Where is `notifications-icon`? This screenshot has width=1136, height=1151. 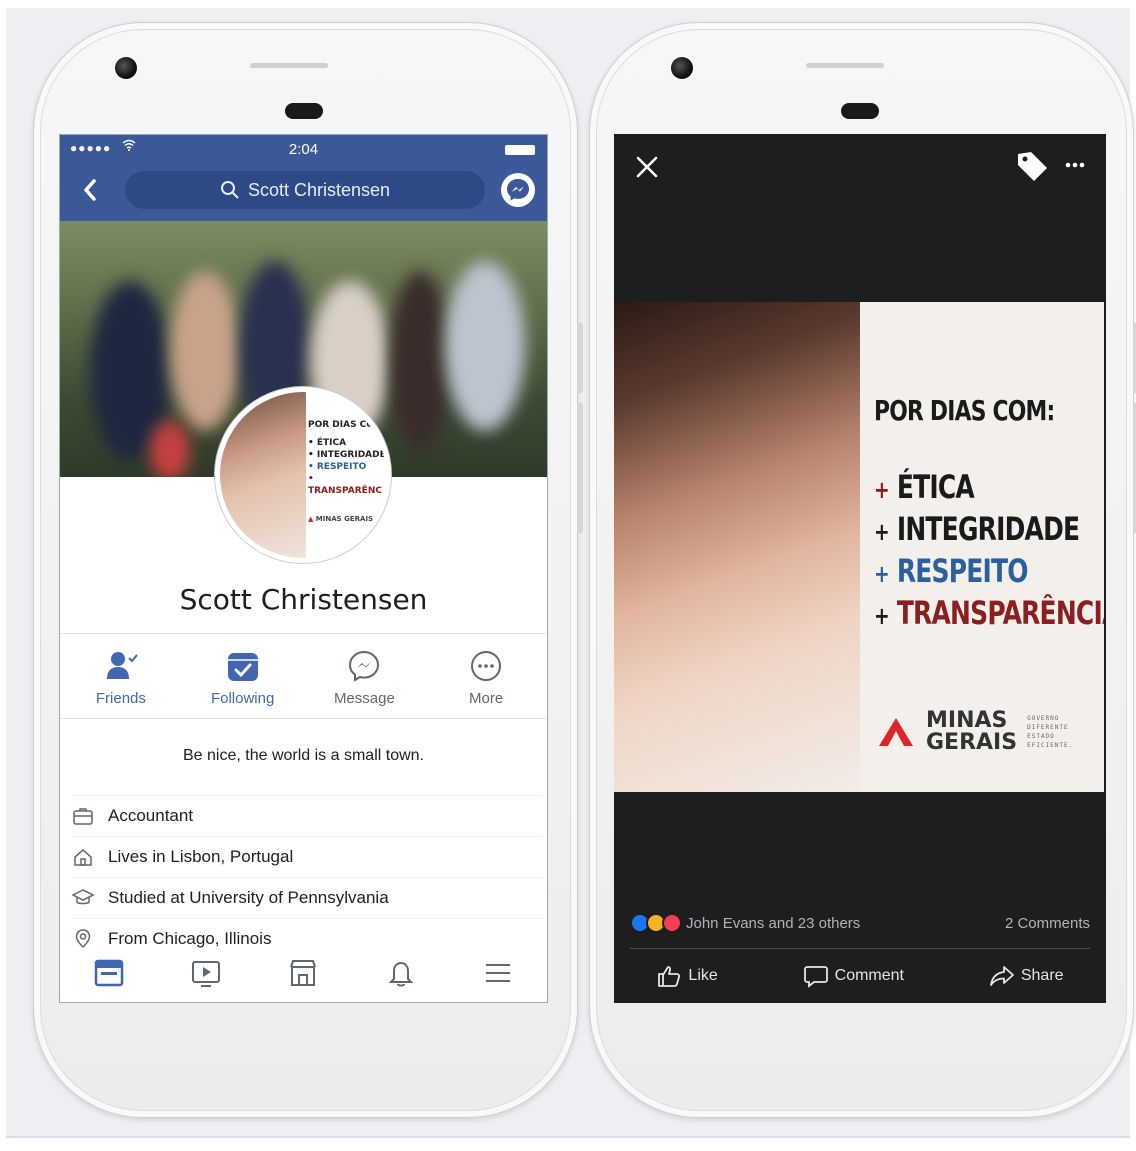
notifications-icon is located at coordinates (401, 973).